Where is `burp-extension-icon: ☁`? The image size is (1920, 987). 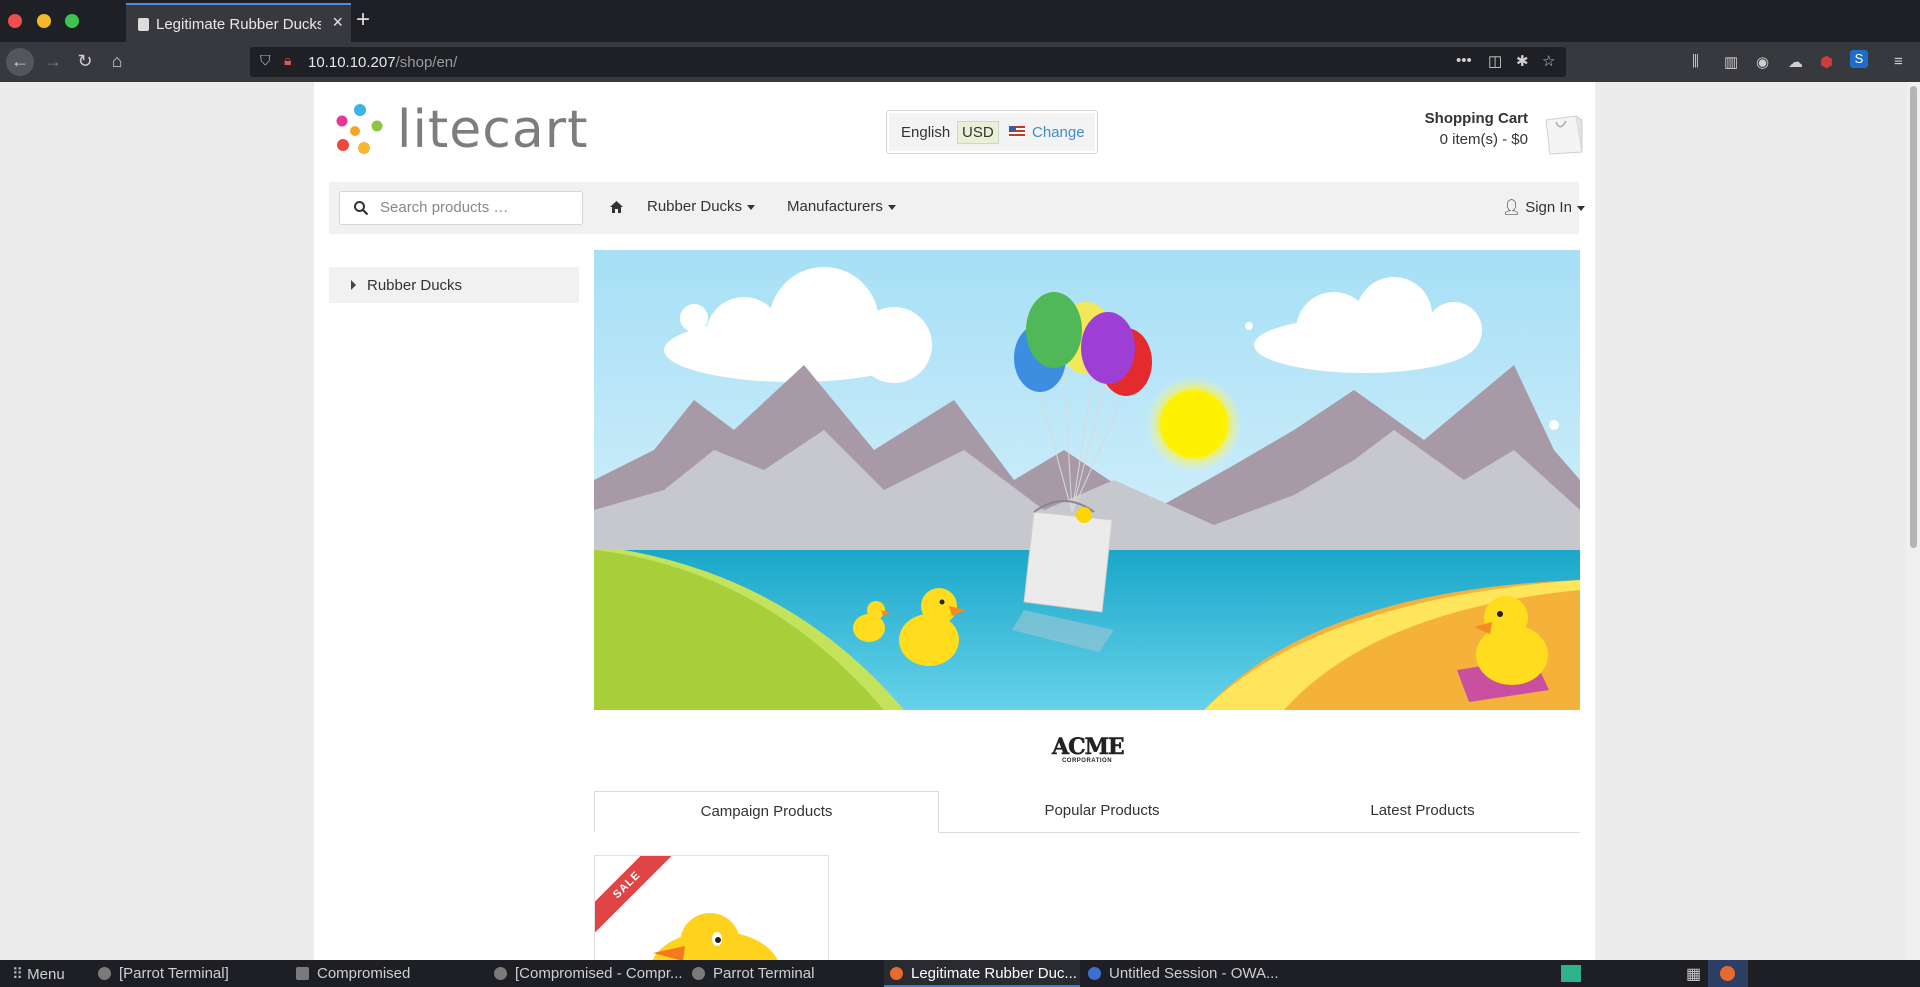
burp-extension-icon: ☁ is located at coordinates (1795, 62).